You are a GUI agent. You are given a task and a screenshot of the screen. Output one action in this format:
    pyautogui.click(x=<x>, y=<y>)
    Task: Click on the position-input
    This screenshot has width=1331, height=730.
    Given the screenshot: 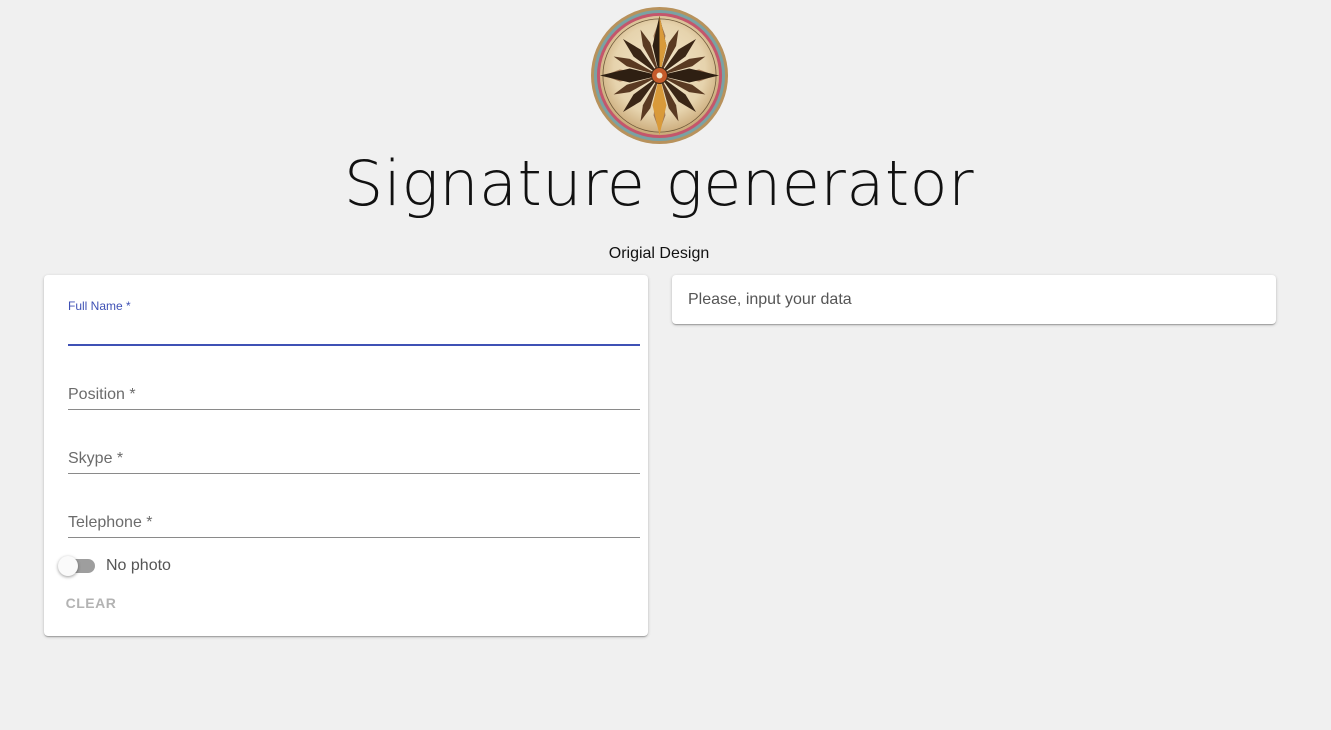 What is the action you would take?
    pyautogui.click(x=354, y=394)
    